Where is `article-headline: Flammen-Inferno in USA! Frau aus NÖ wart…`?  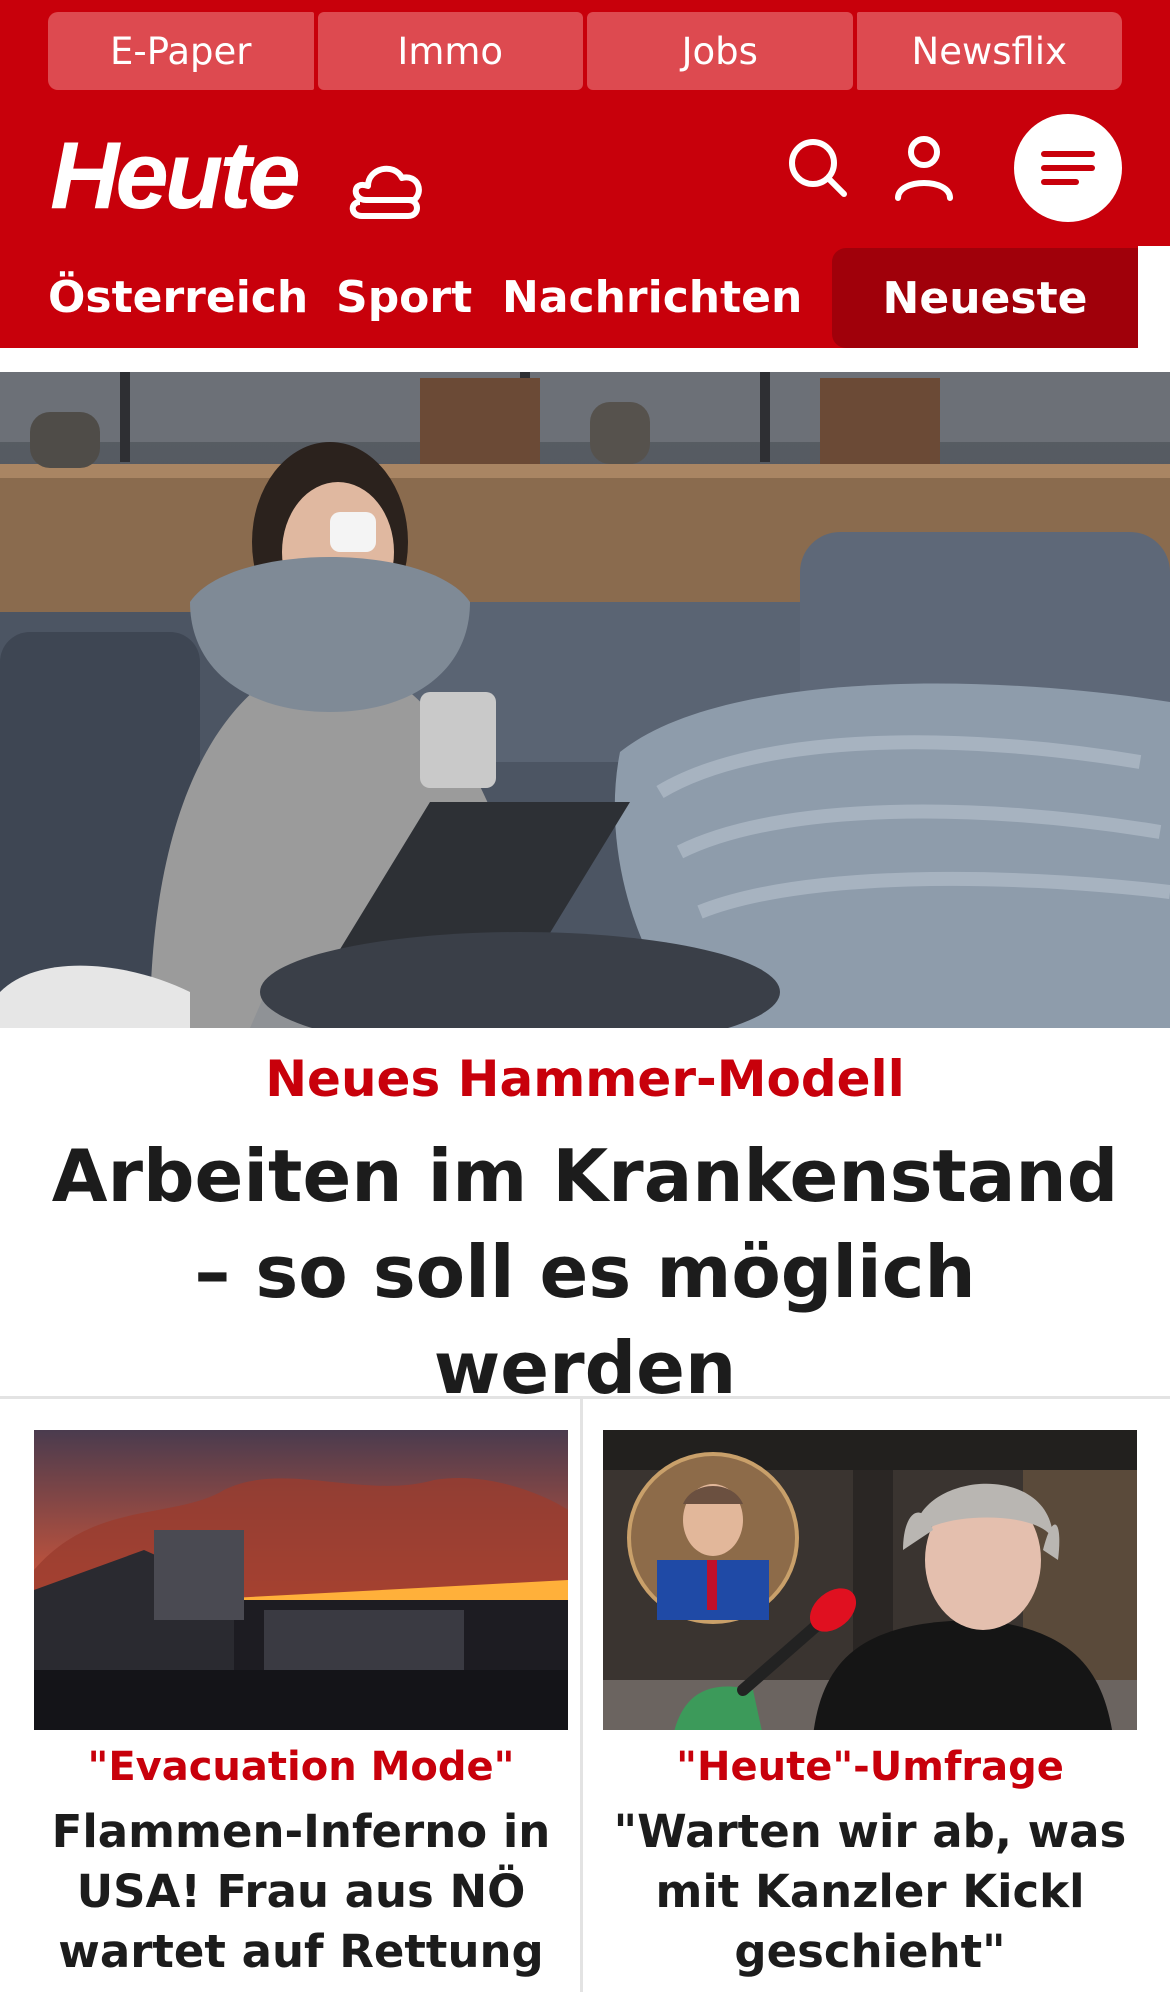
article-headline: Flammen-Inferno in USA! Frau aus NÖ wart… is located at coordinates (301, 1892).